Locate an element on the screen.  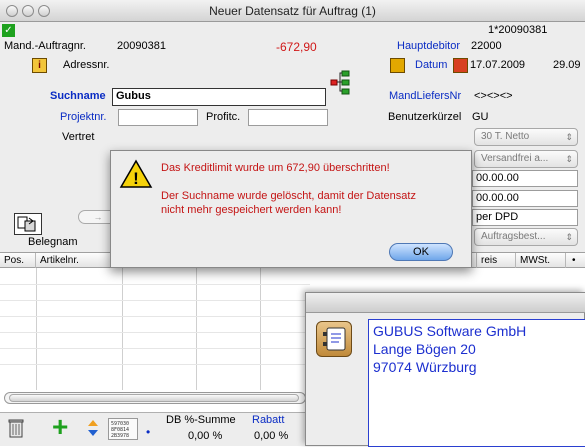
column-header-mwst: MWSt. is located at coordinates (541, 260).